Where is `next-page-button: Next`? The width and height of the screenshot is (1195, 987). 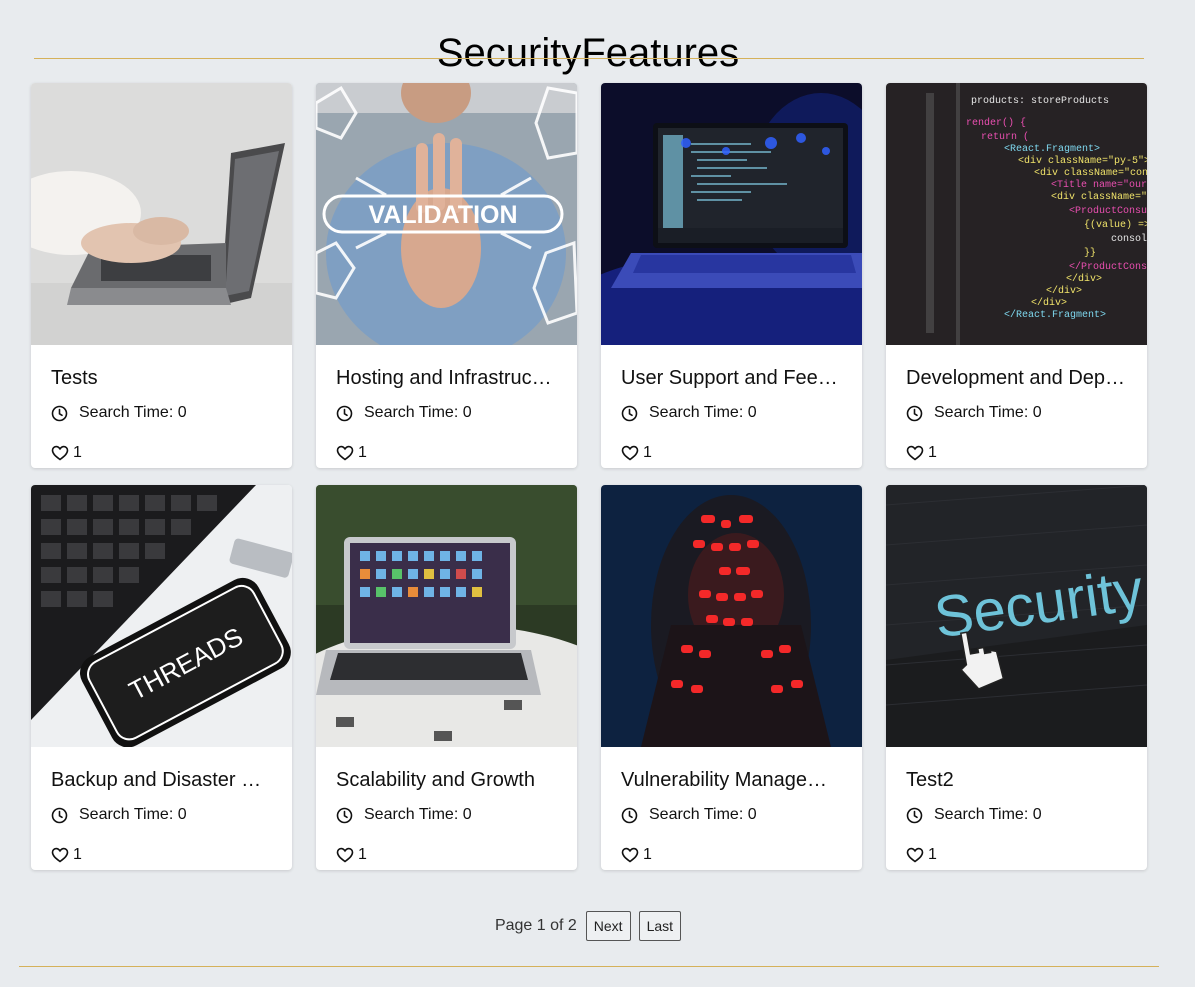
next-page-button: Next is located at coordinates (608, 926).